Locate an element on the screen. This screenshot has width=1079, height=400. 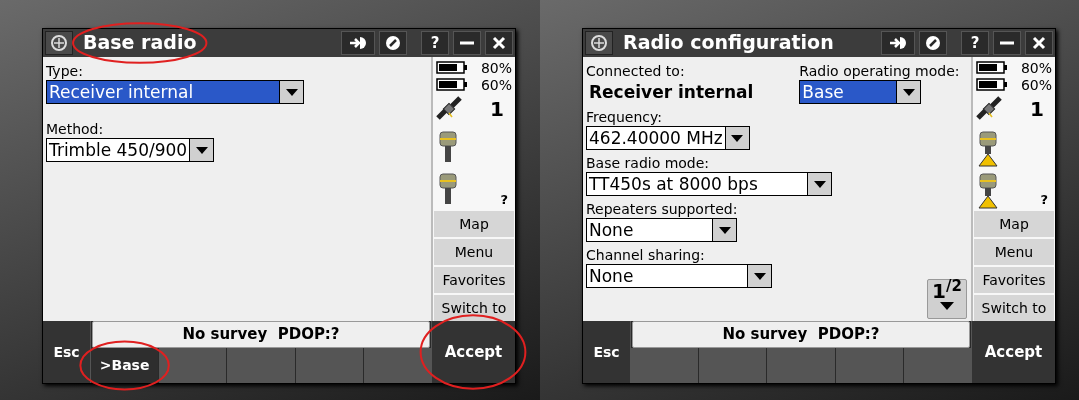
down-arrow-icon is located at coordinates (947, 306).